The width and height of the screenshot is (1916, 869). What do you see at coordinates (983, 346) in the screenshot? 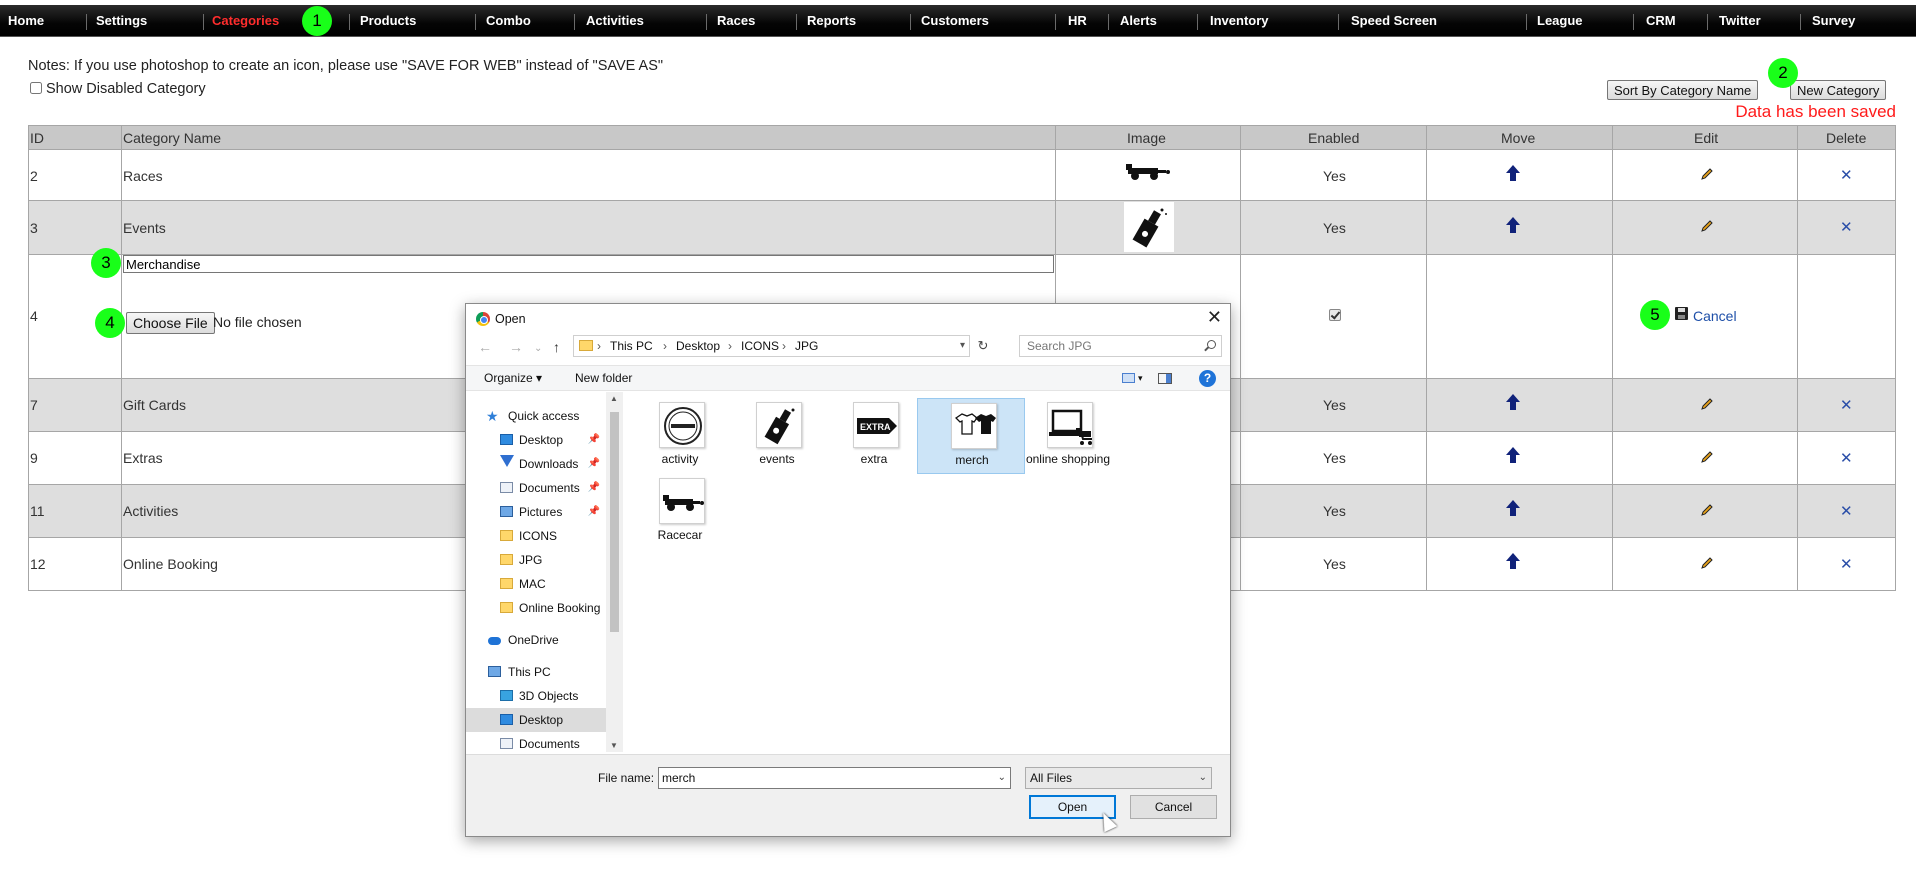
I see `refresh-icon: ↻` at bounding box center [983, 346].